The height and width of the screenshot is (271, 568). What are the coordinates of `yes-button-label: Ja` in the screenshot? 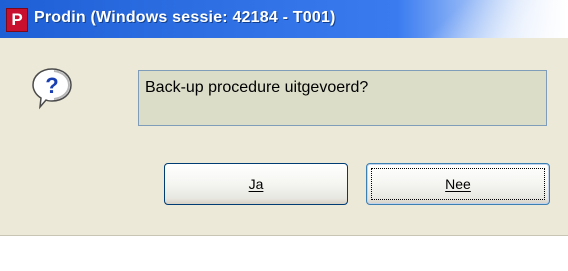 It's located at (256, 184).